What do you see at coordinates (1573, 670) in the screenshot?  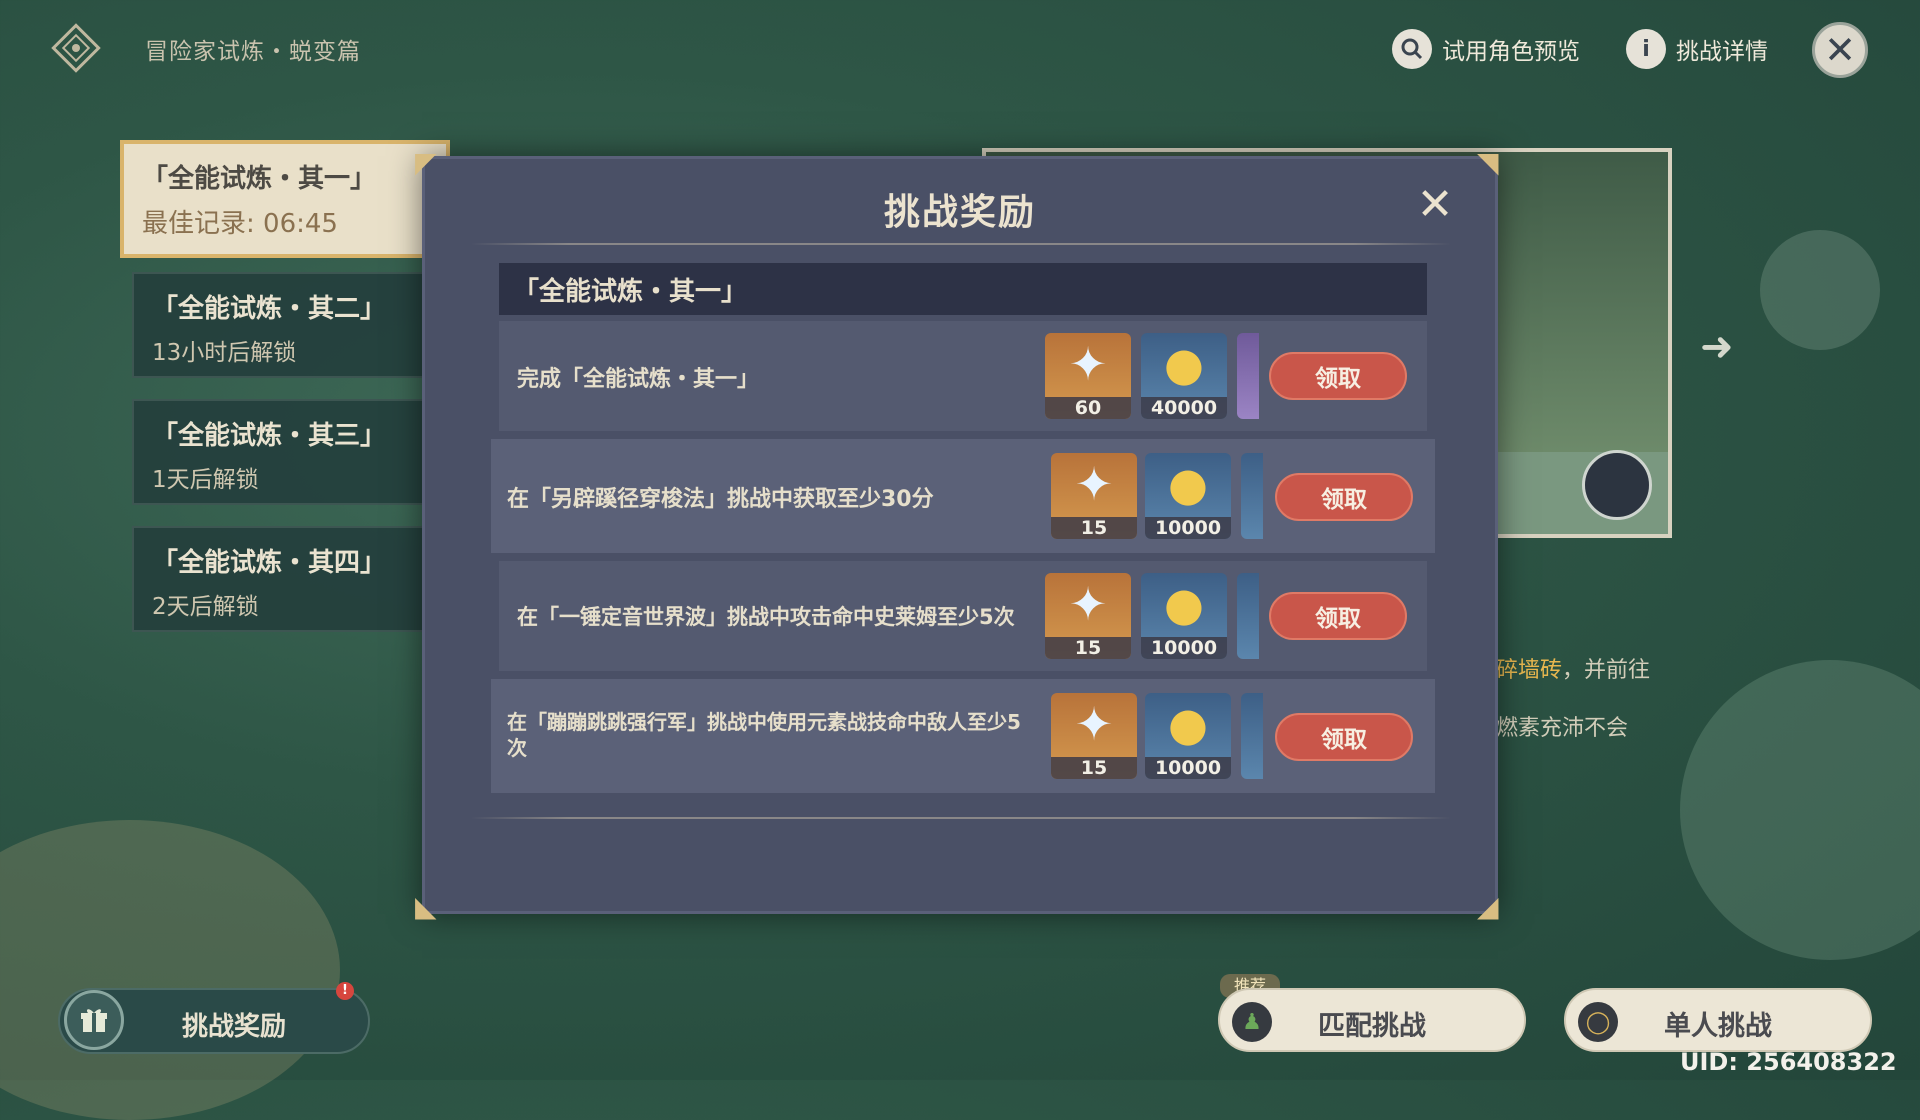 I see `description-line-1: 碎墙砖，并前往` at bounding box center [1573, 670].